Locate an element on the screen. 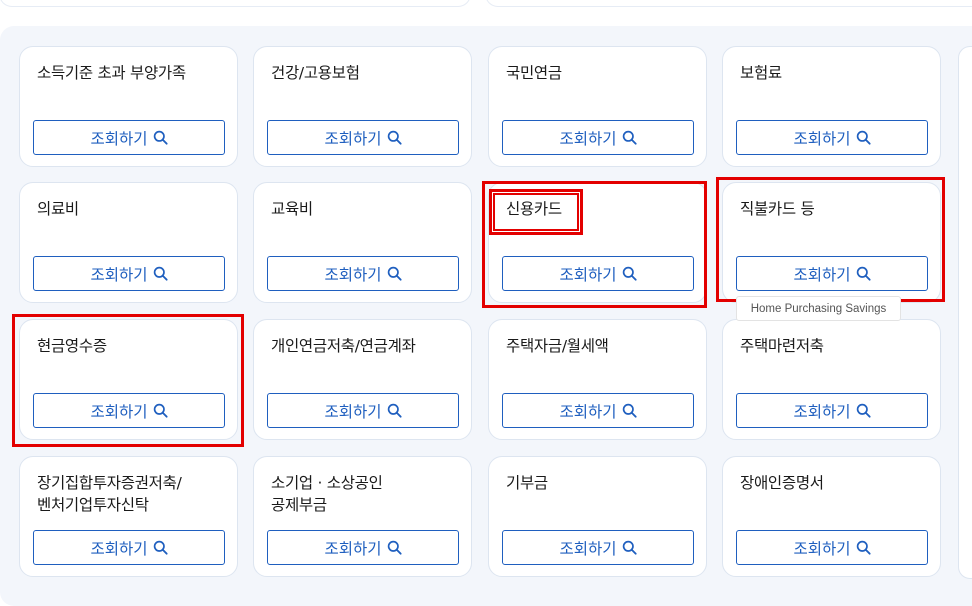 The height and width of the screenshot is (606, 972). card-personal-pension-savings: 개인연금저축/연금계좌조회하기 is located at coordinates (362, 379).